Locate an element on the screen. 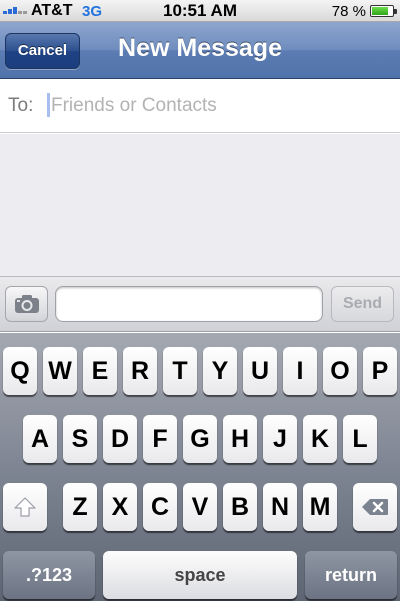 The image size is (400, 601). send-button: Send is located at coordinates (362, 304).